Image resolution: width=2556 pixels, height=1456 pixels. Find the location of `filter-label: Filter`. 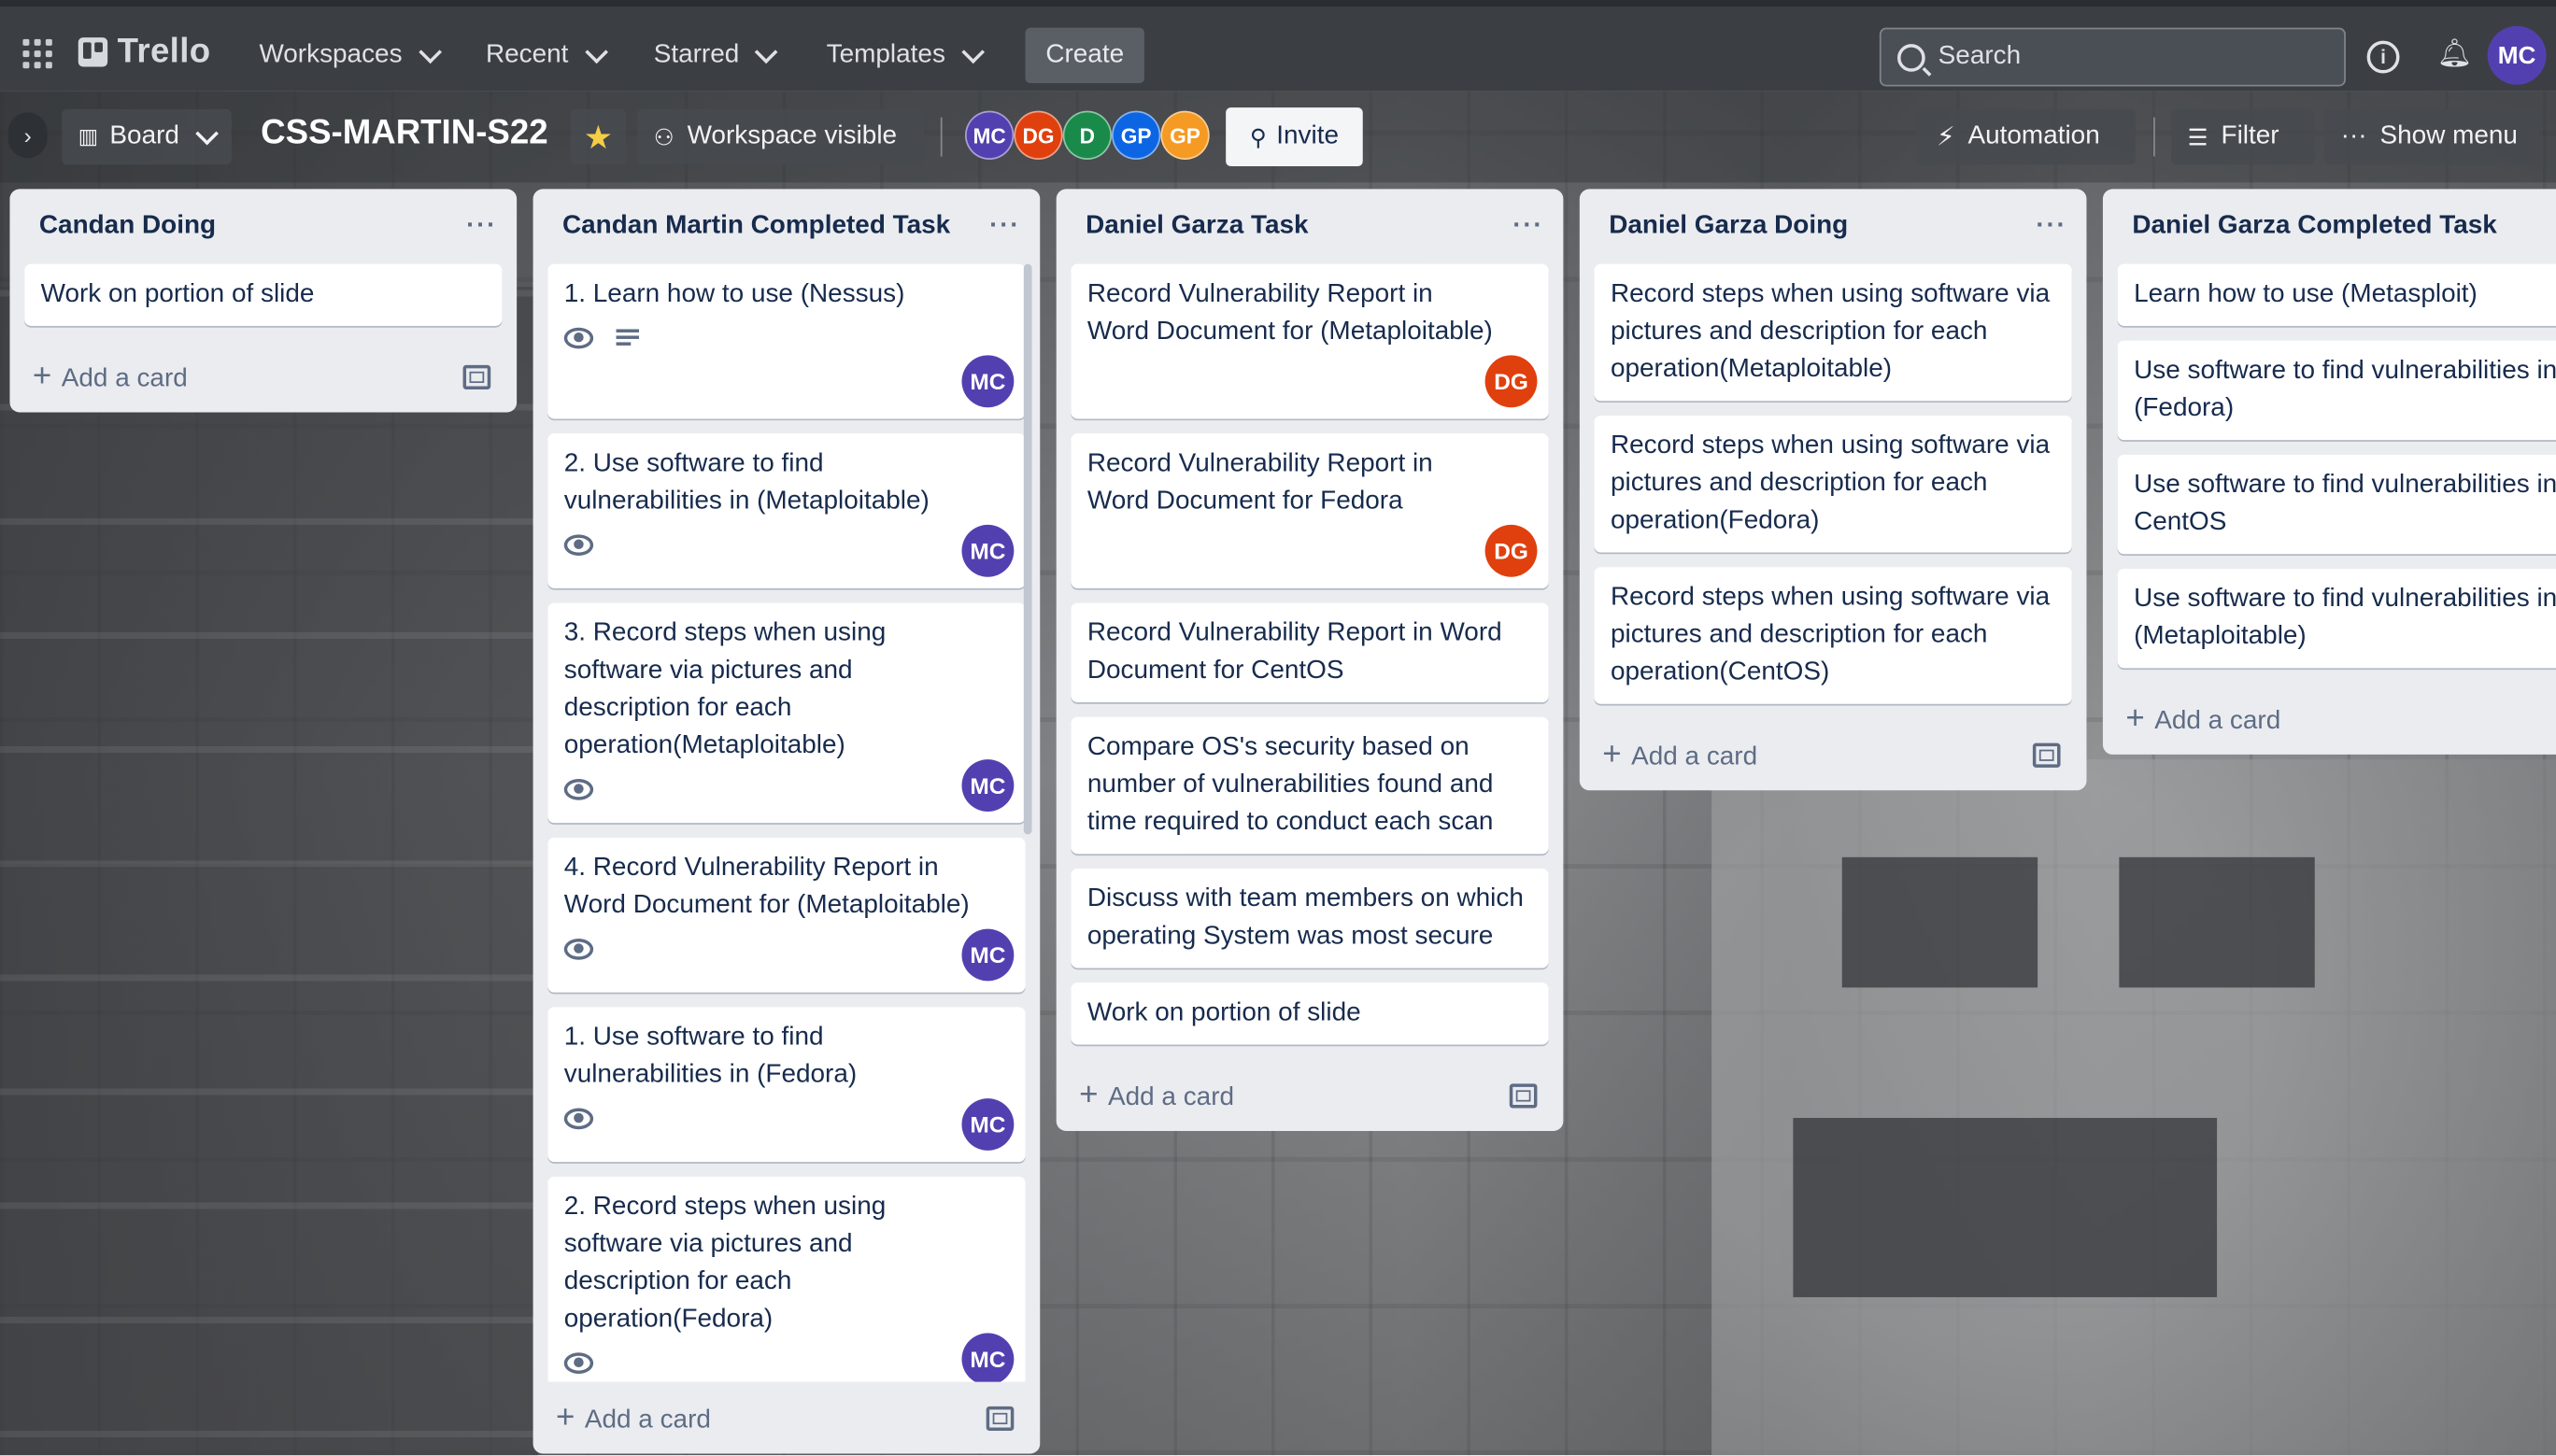

filter-label: Filter is located at coordinates (2250, 135).